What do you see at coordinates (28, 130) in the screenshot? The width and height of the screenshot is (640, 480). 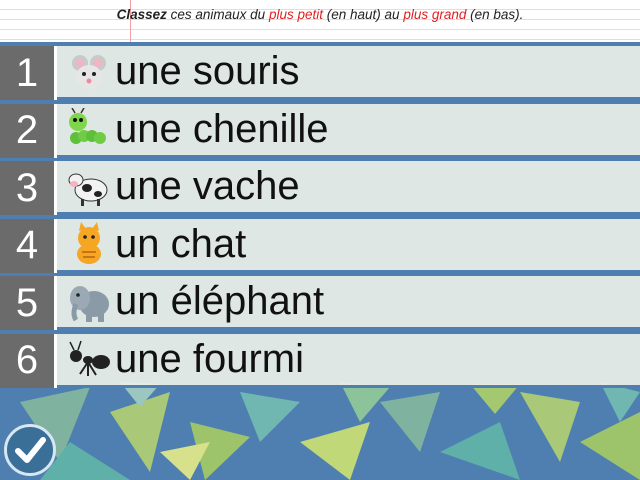 I see `item-number: 2` at bounding box center [28, 130].